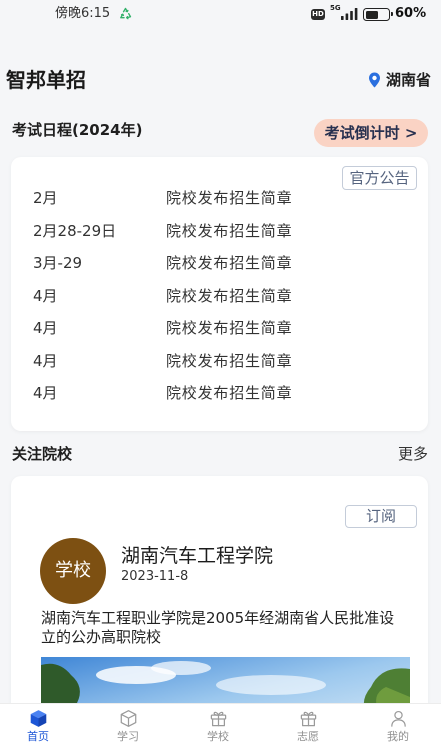  I want to click on battery-icon, so click(378, 14).